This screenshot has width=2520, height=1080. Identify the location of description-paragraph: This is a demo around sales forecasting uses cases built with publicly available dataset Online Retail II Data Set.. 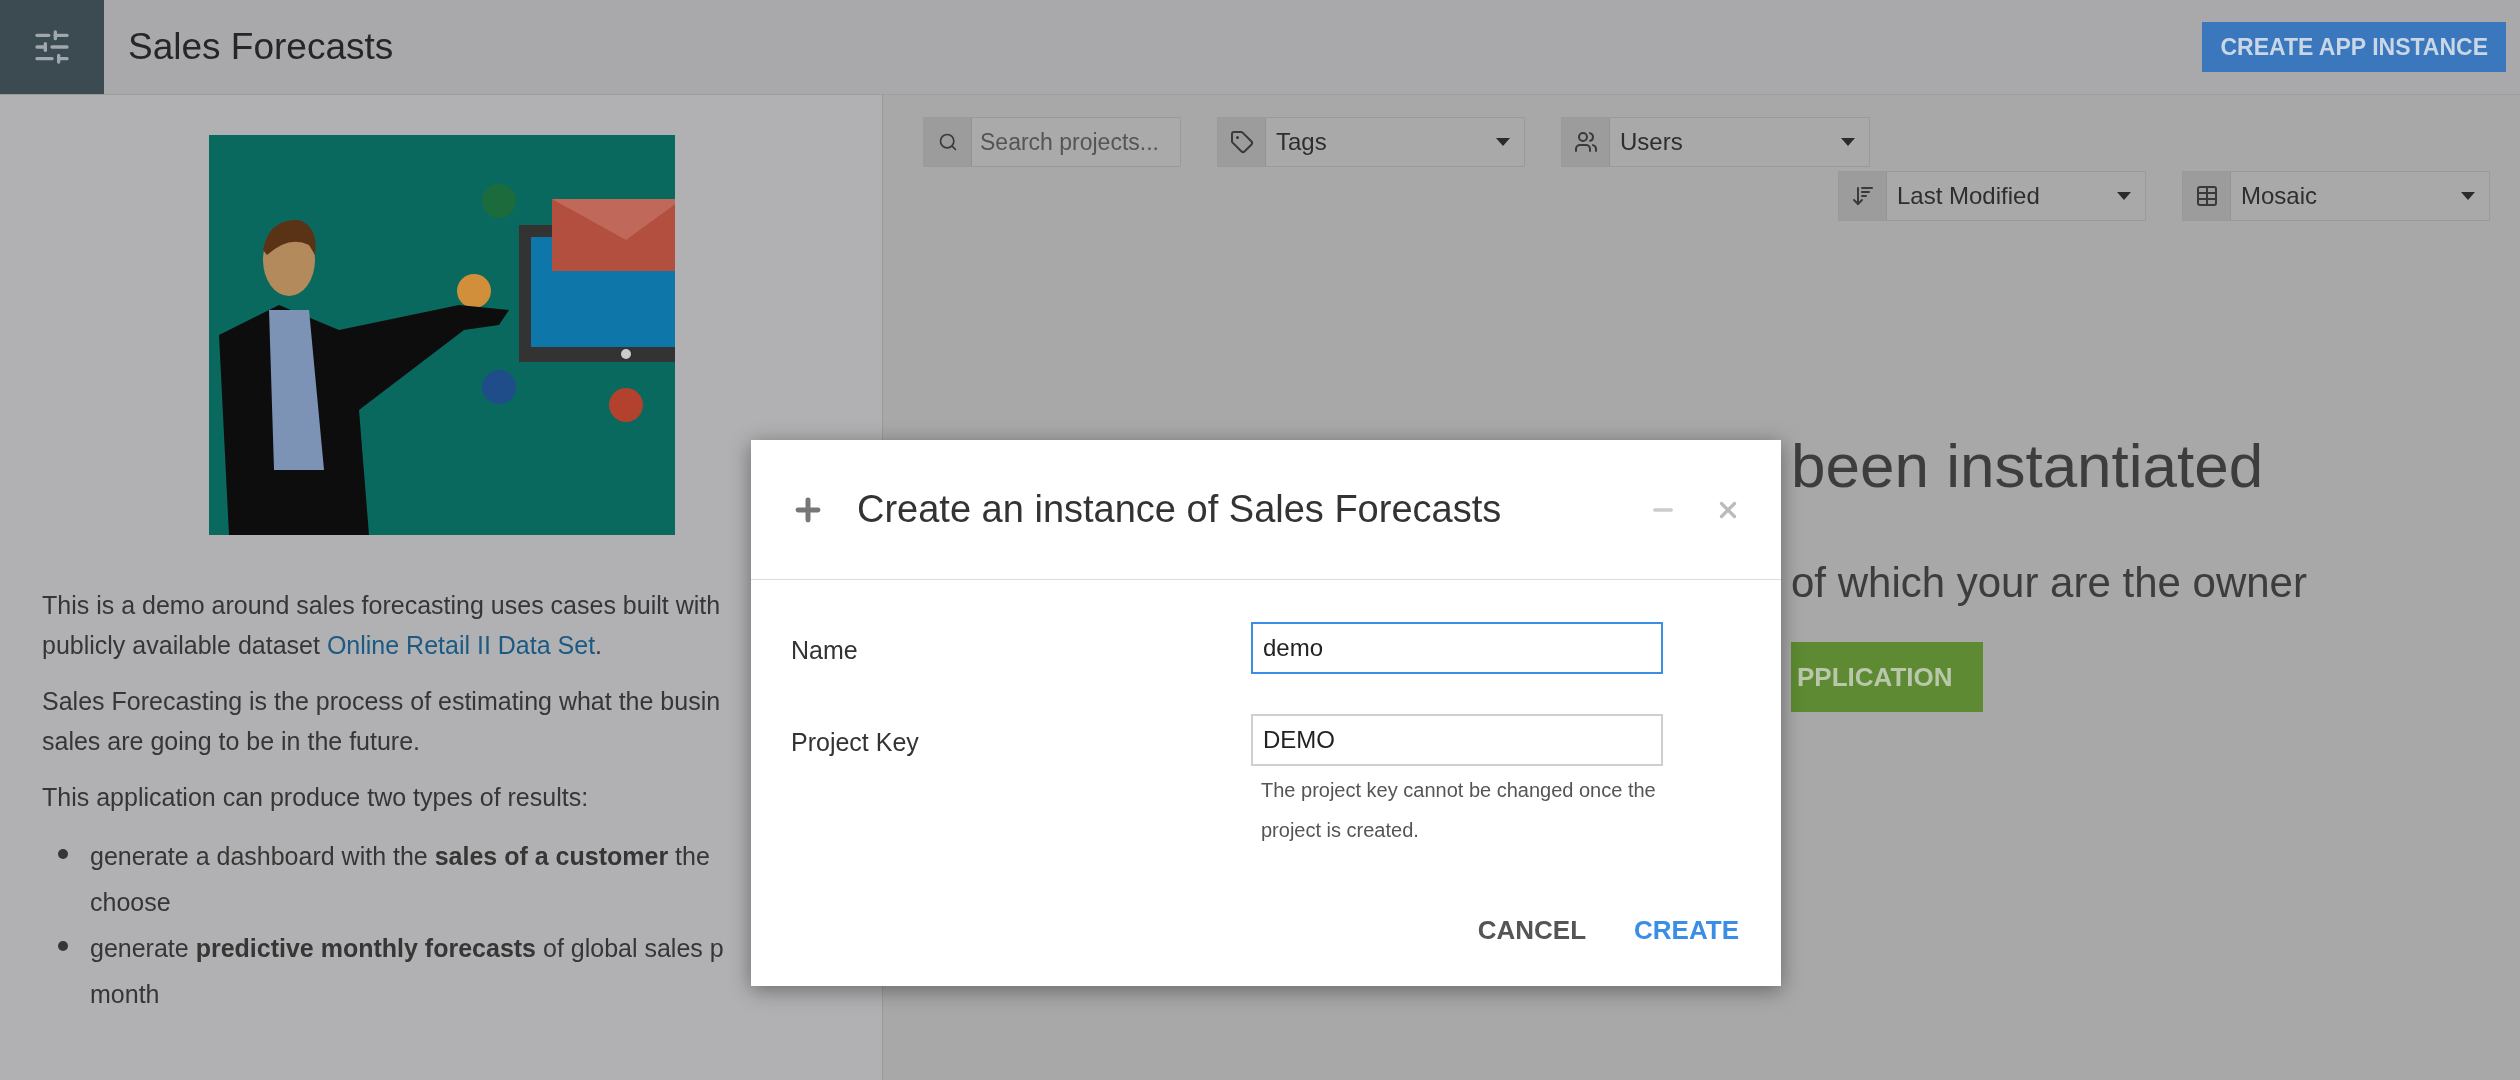
(381, 625).